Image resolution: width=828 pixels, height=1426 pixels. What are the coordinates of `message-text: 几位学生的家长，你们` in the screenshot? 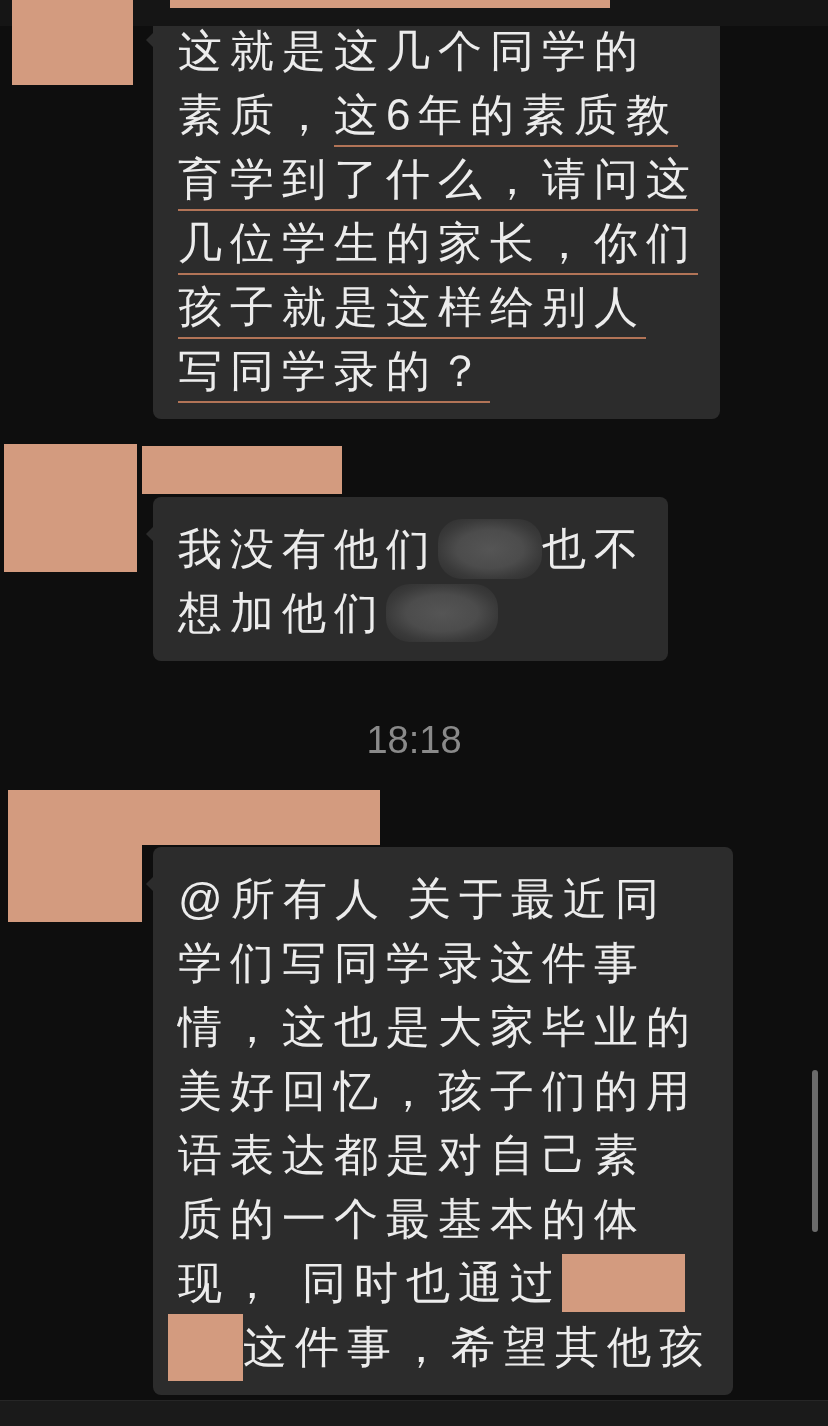 It's located at (438, 244).